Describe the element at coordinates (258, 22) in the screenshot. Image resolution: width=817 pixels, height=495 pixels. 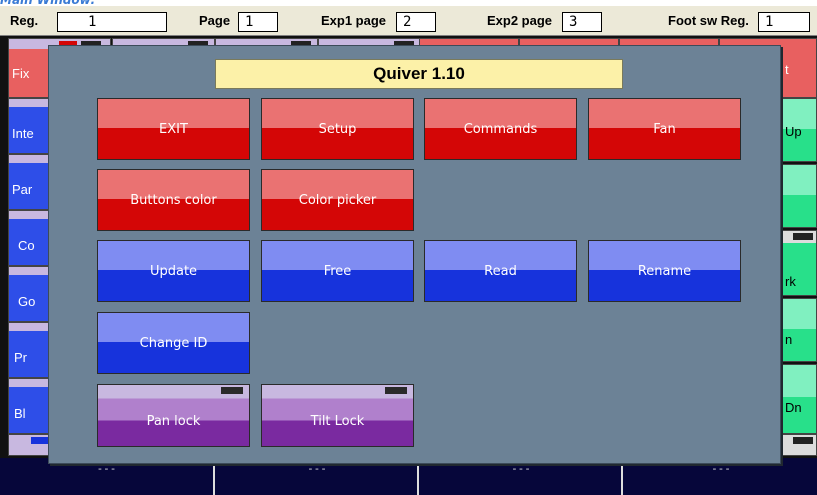
I see `page-field: 1` at that location.